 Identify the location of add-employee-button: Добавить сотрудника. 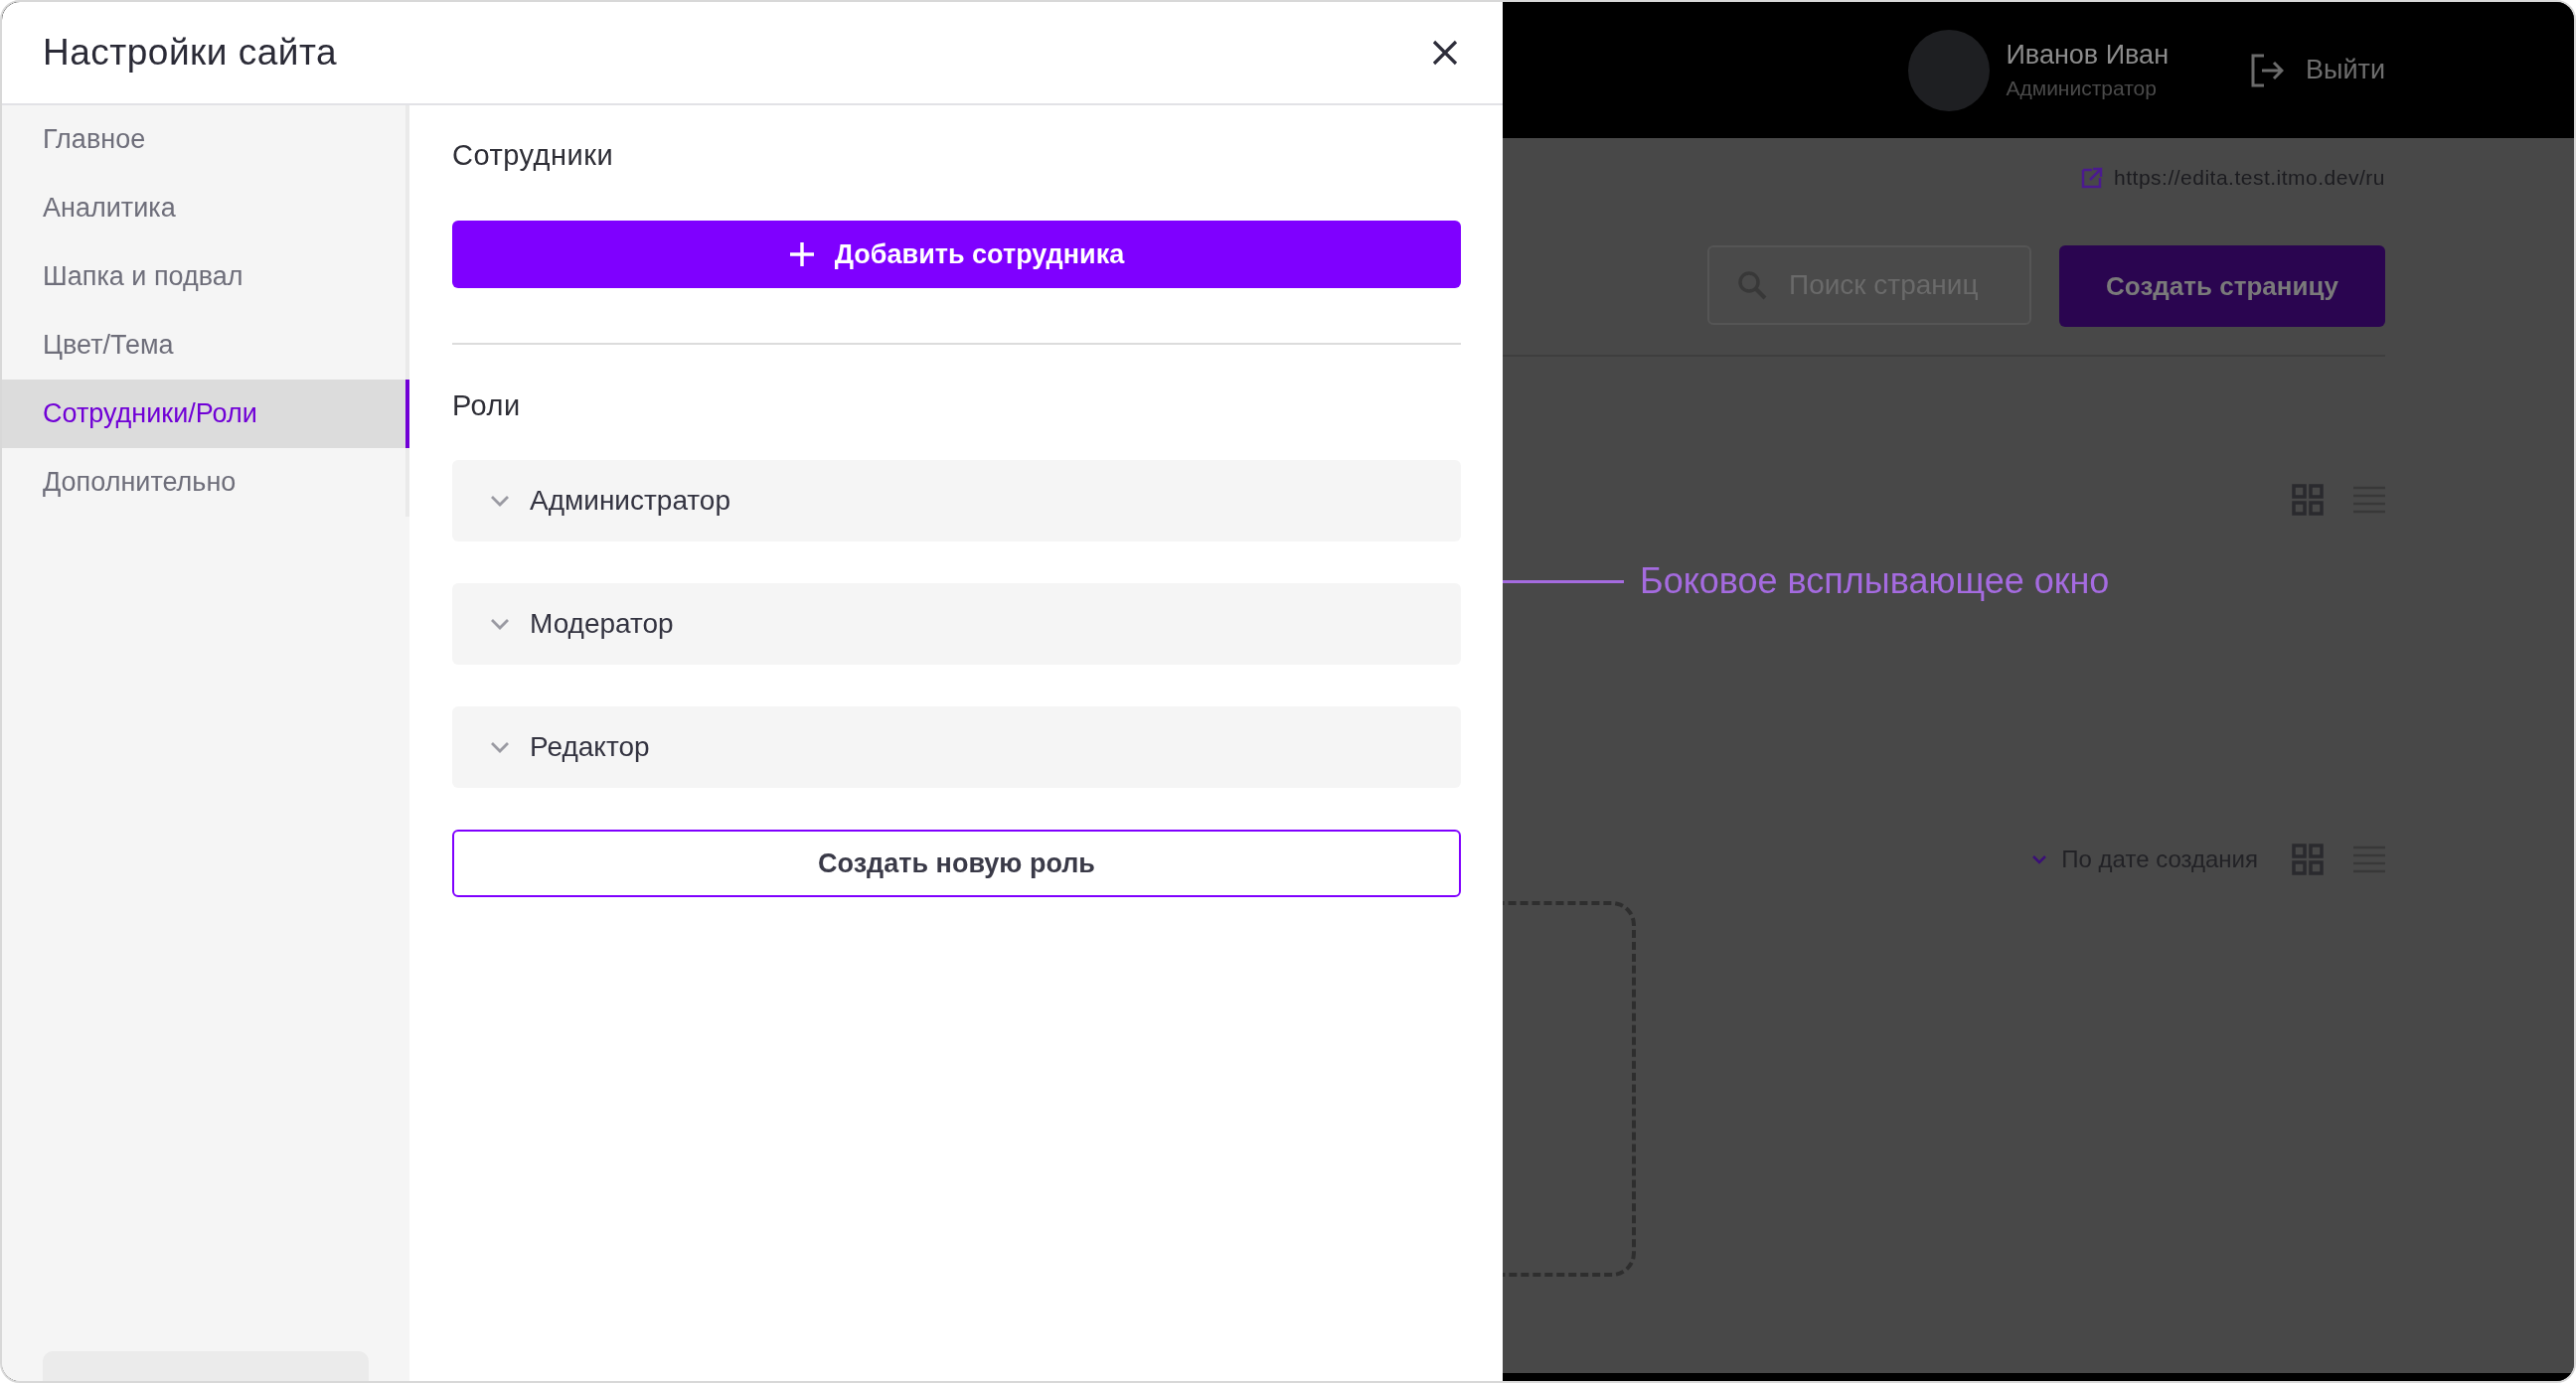
(956, 255).